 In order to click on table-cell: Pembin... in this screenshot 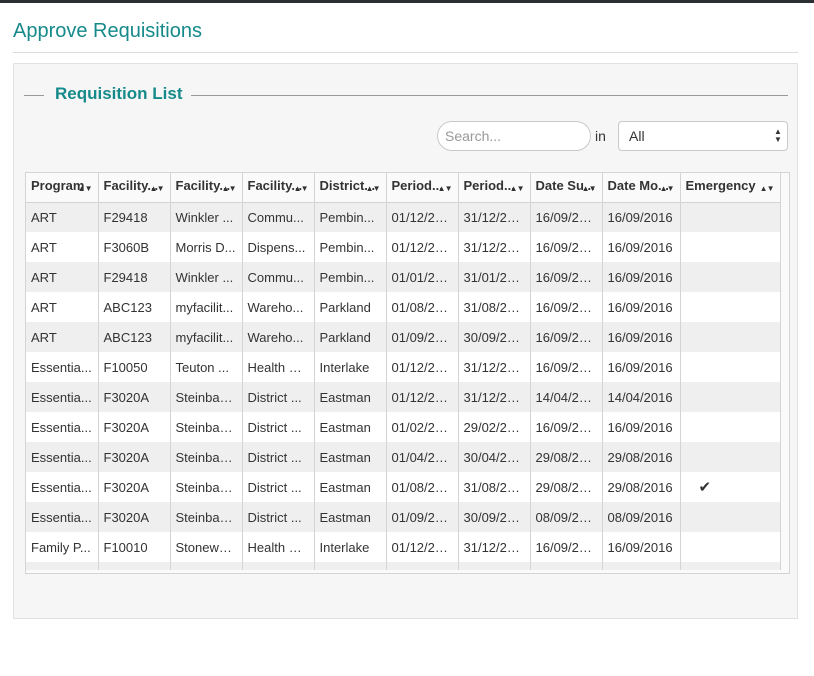, I will do `click(350, 277)`.